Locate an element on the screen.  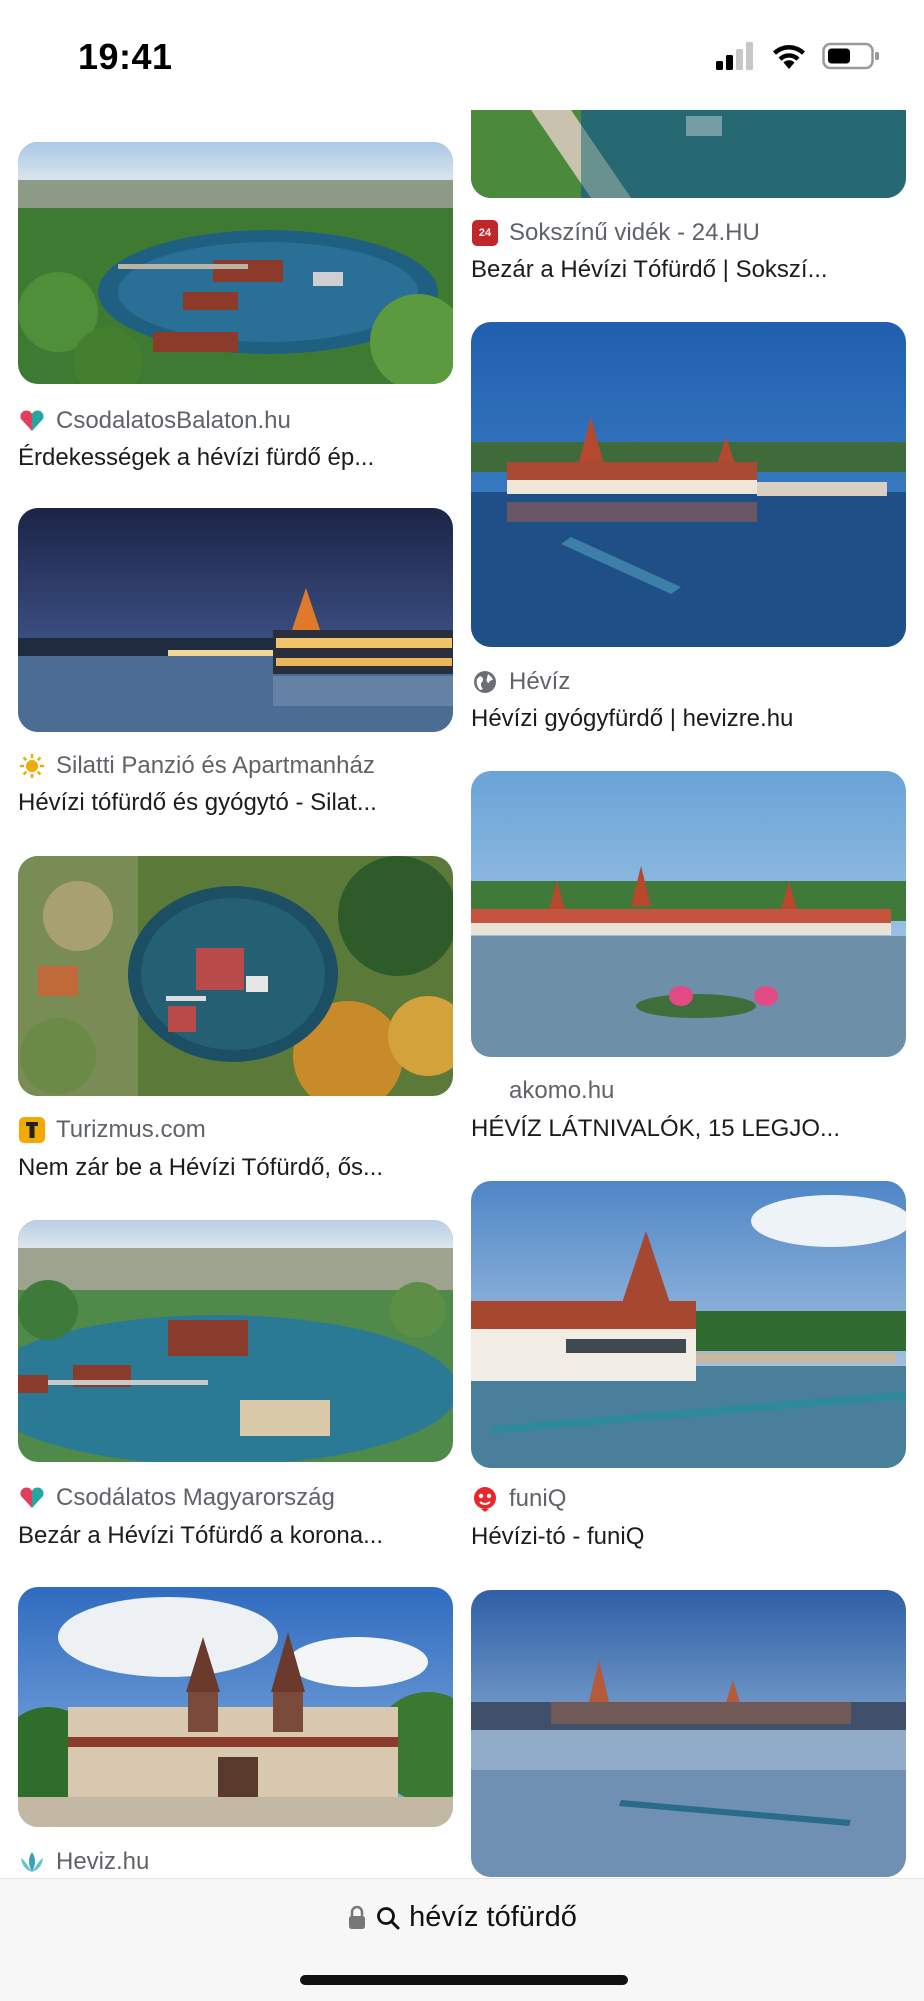
result-source: Turizmus.com is located at coordinates (112, 1130).